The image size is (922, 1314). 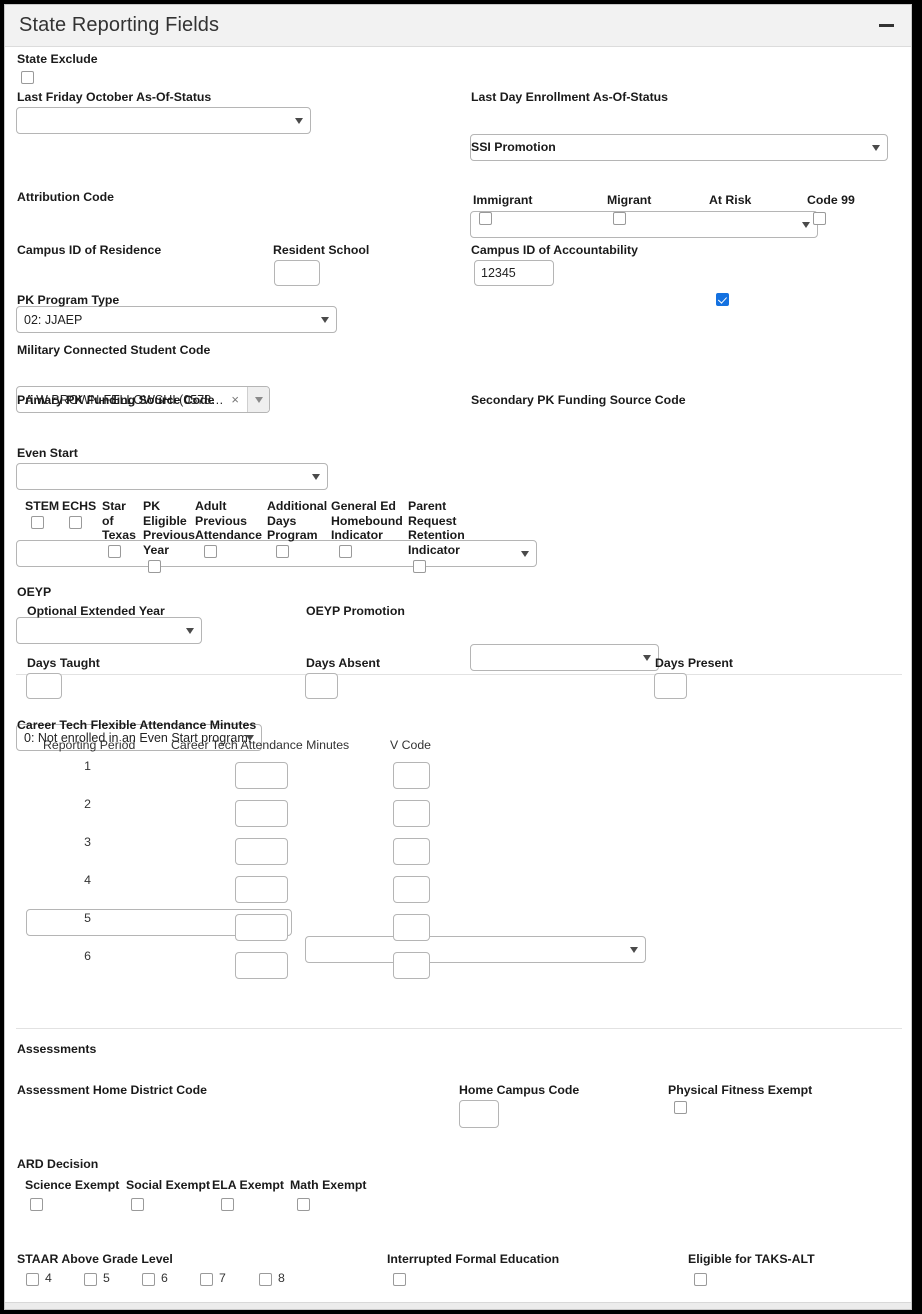 What do you see at coordinates (479, 1114) in the screenshot?
I see `home-campus-code-input` at bounding box center [479, 1114].